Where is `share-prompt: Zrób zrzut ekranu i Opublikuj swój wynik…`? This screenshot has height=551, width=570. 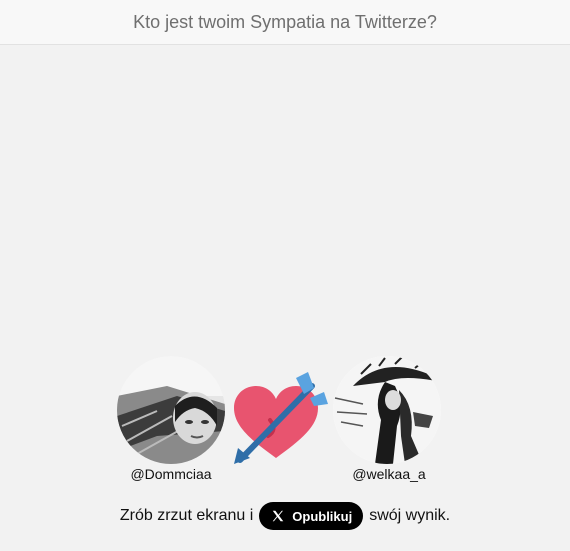 share-prompt: Zrób zrzut ekranu i Opublikuj swój wynik… is located at coordinates (285, 516).